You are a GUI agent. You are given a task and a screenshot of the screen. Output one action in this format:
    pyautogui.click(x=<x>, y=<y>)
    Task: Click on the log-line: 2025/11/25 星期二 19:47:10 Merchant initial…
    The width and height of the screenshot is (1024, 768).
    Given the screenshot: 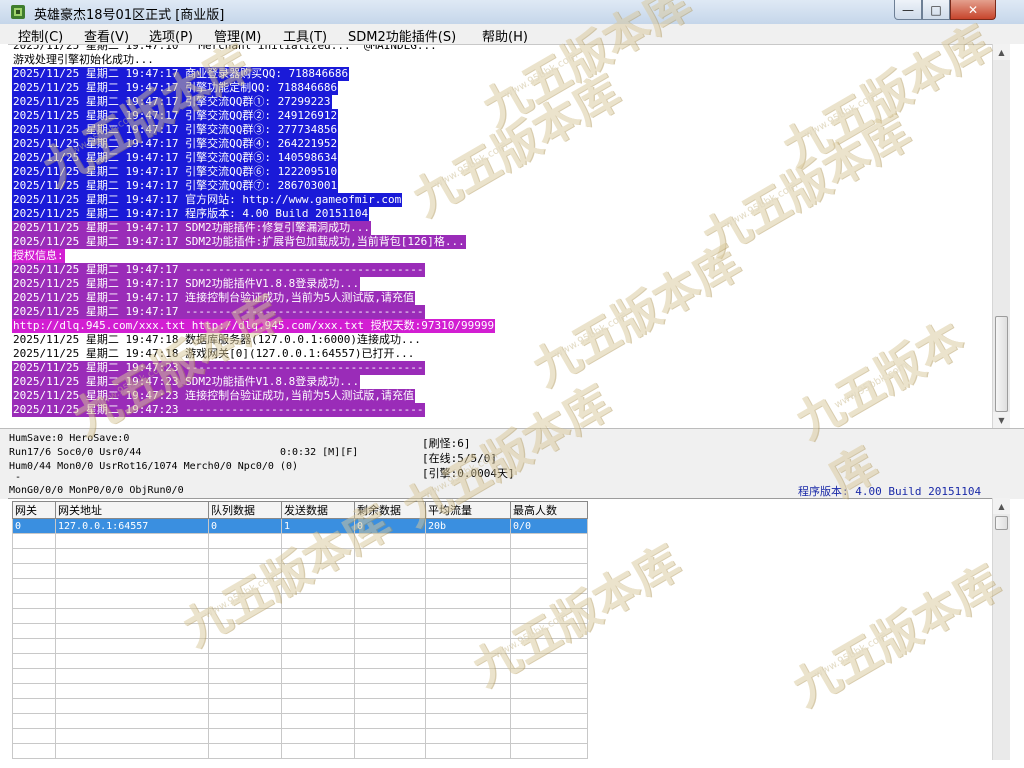 What is the action you would take?
    pyautogui.click(x=225, y=48)
    